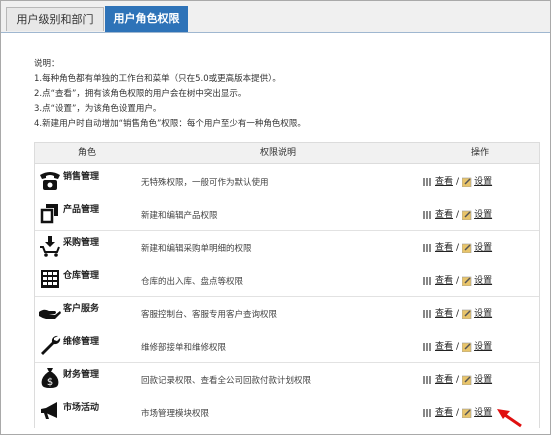 Image resolution: width=551 pixels, height=435 pixels. What do you see at coordinates (287, 280) in the screenshot?
I see `table-row: 仓库管理 仓库的出入库、盘点等权限 查看 / 设置` at bounding box center [287, 280].